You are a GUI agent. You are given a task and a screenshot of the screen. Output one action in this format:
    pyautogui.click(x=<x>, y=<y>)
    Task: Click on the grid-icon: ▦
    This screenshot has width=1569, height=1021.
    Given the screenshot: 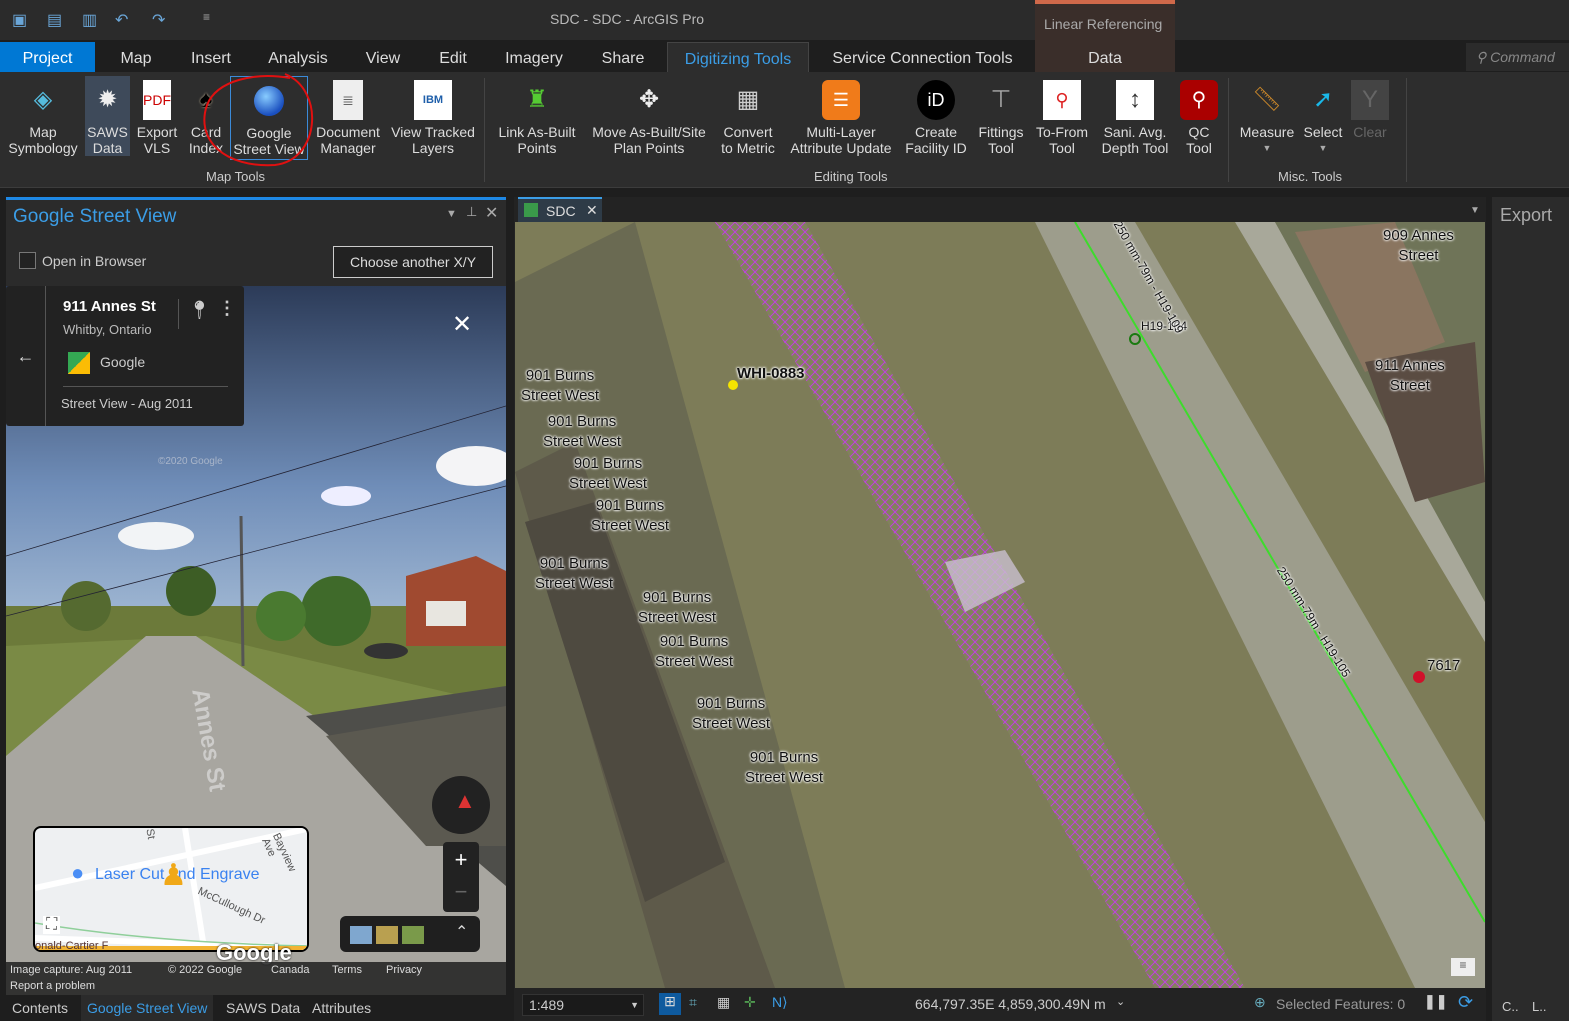 What is the action you would take?
    pyautogui.click(x=723, y=1002)
    